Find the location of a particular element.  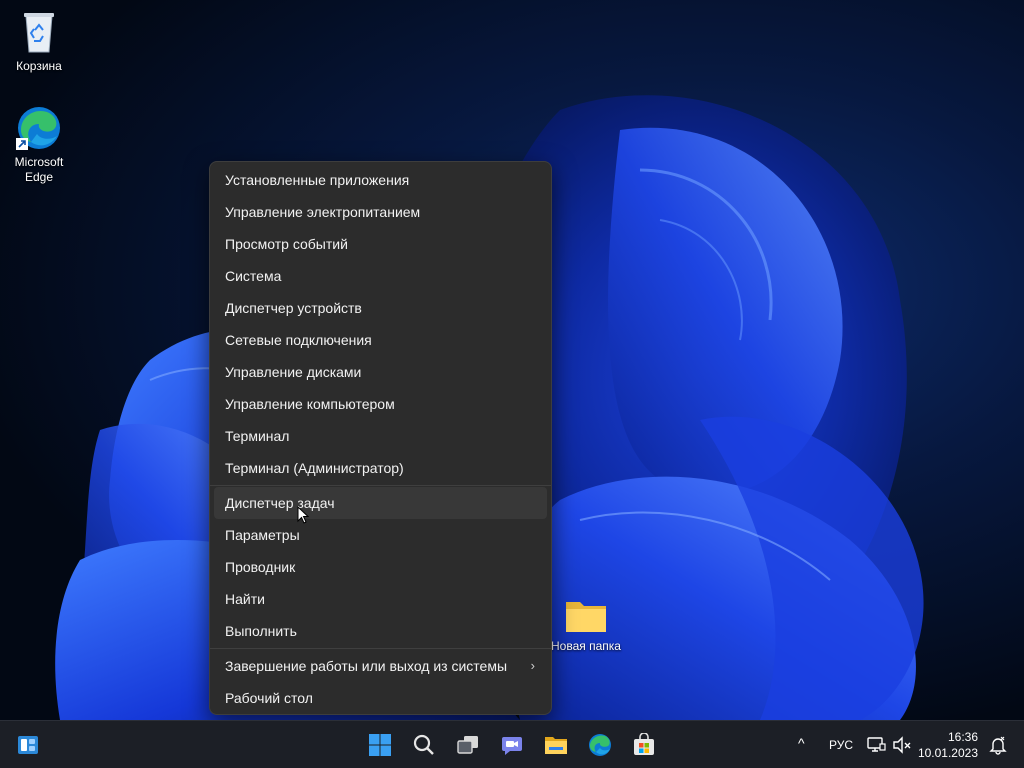

start-icon is located at coordinates (380, 745).